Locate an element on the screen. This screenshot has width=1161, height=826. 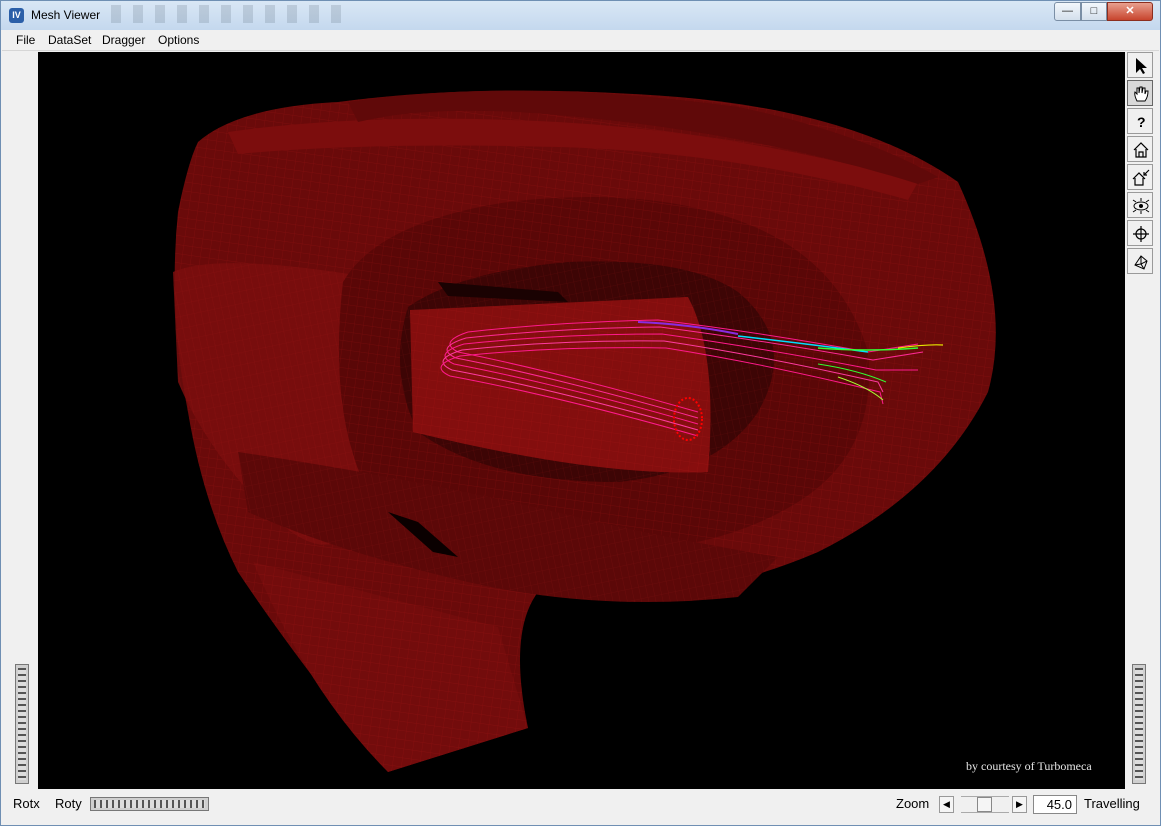
view-all-button is located at coordinates (1140, 205).